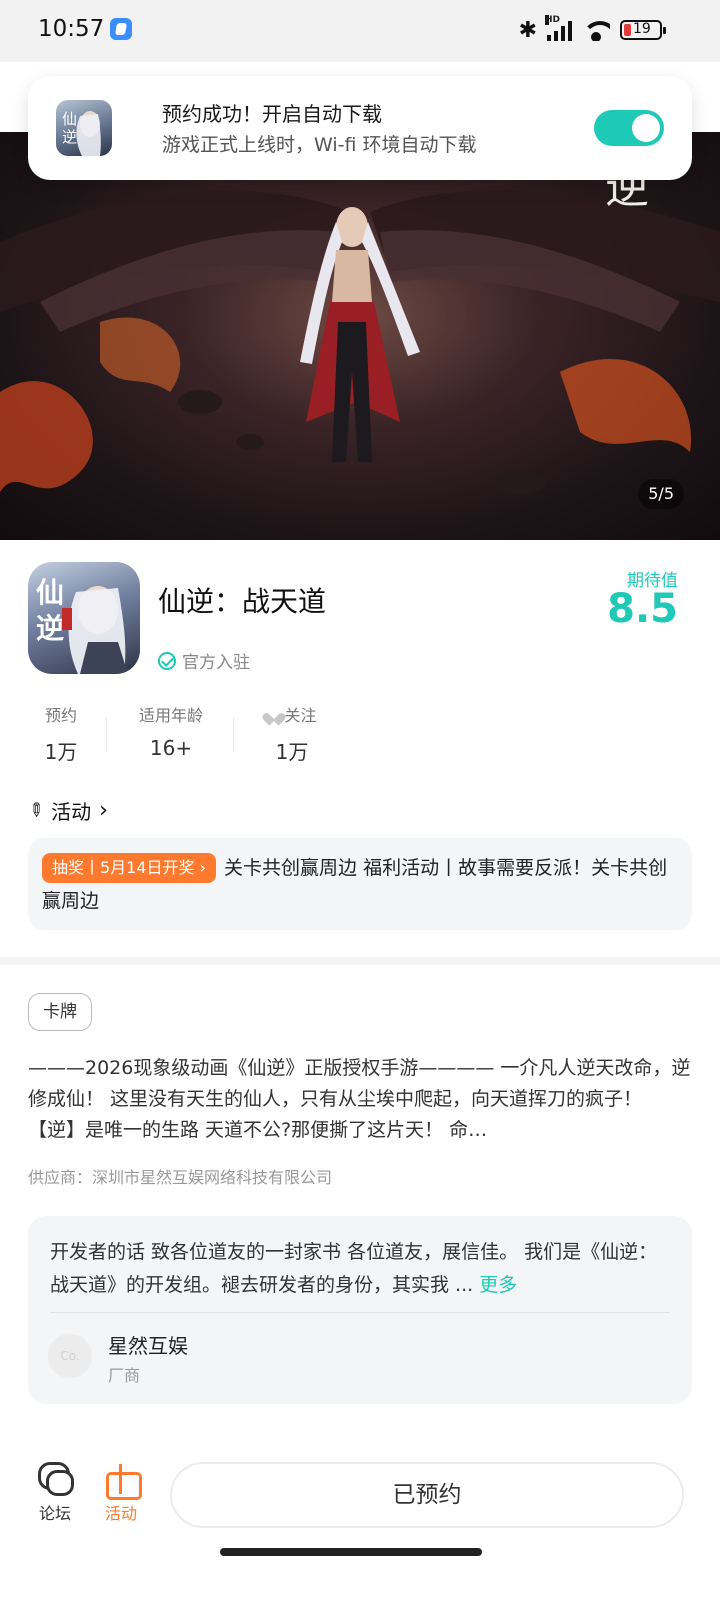  What do you see at coordinates (124, 1375) in the screenshot?
I see `developer-role: 厂商` at bounding box center [124, 1375].